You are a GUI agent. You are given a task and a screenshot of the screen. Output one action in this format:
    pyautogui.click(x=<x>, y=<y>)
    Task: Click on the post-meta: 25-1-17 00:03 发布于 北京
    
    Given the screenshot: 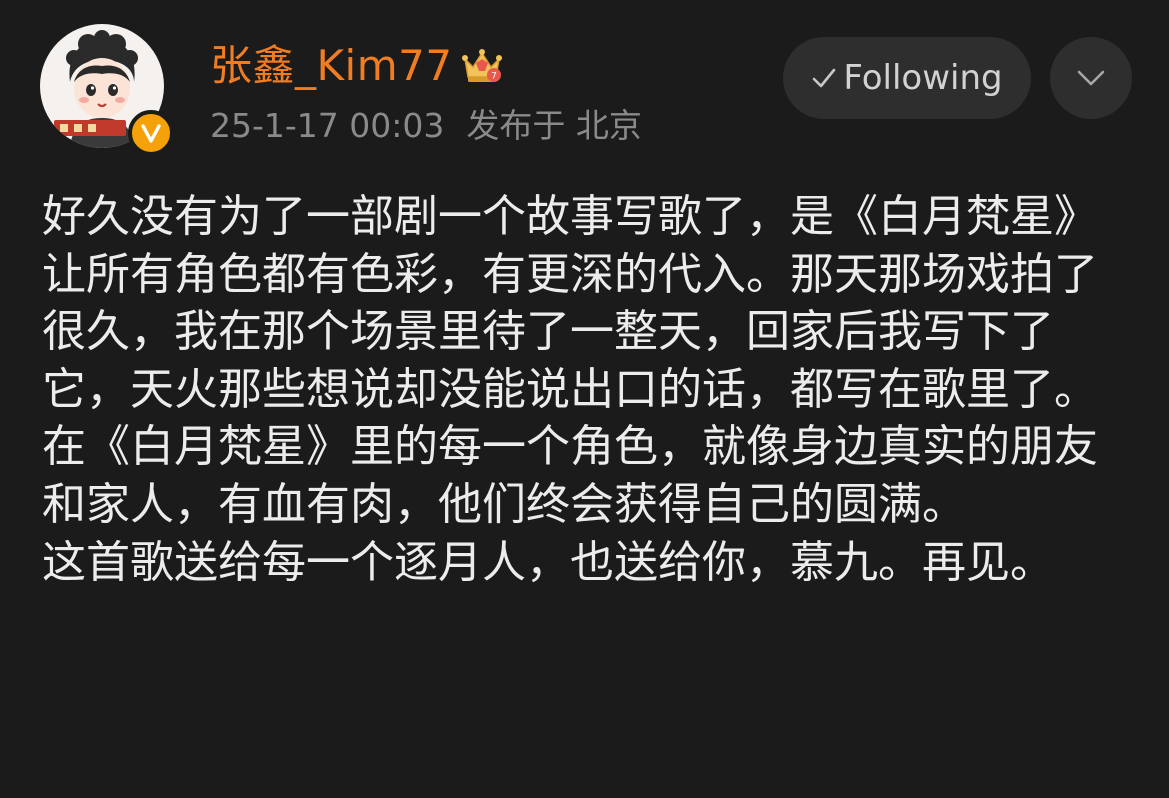 What is the action you would take?
    pyautogui.click(x=426, y=126)
    